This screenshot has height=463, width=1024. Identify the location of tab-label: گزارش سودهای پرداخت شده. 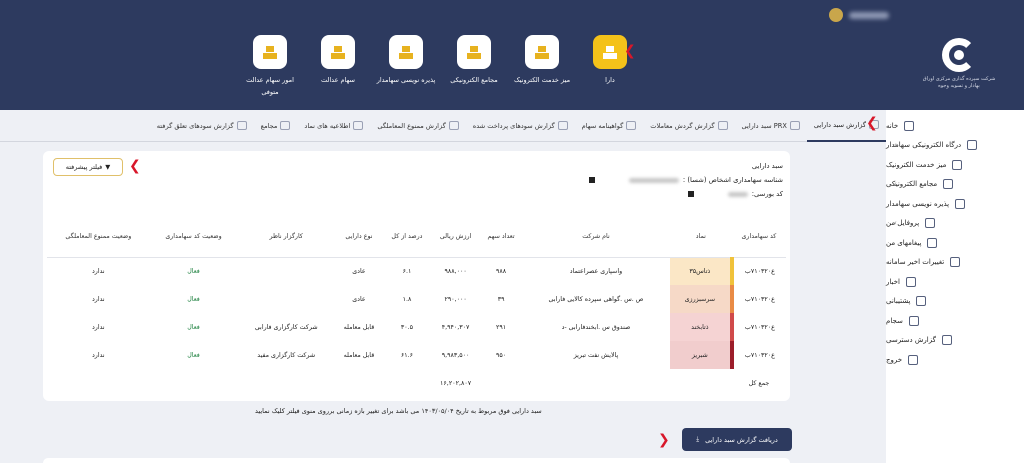
(513, 125).